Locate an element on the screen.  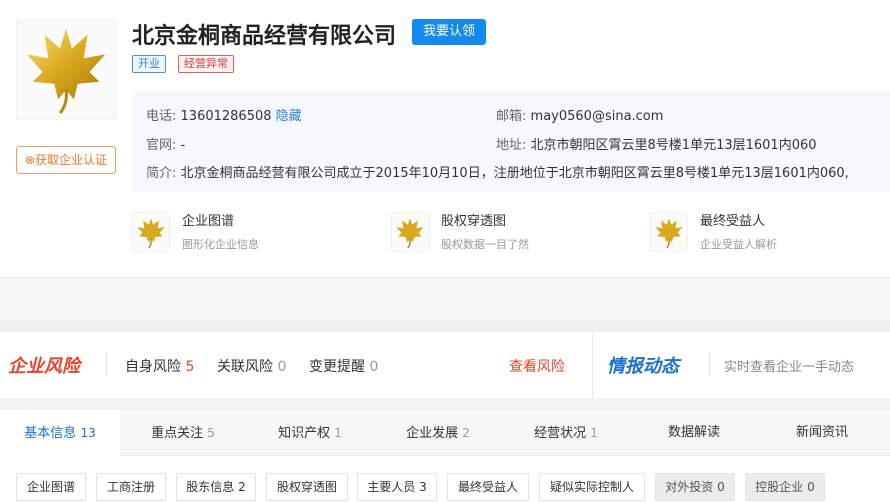
status-badge-abnormal: 经营异常 is located at coordinates (206, 64).